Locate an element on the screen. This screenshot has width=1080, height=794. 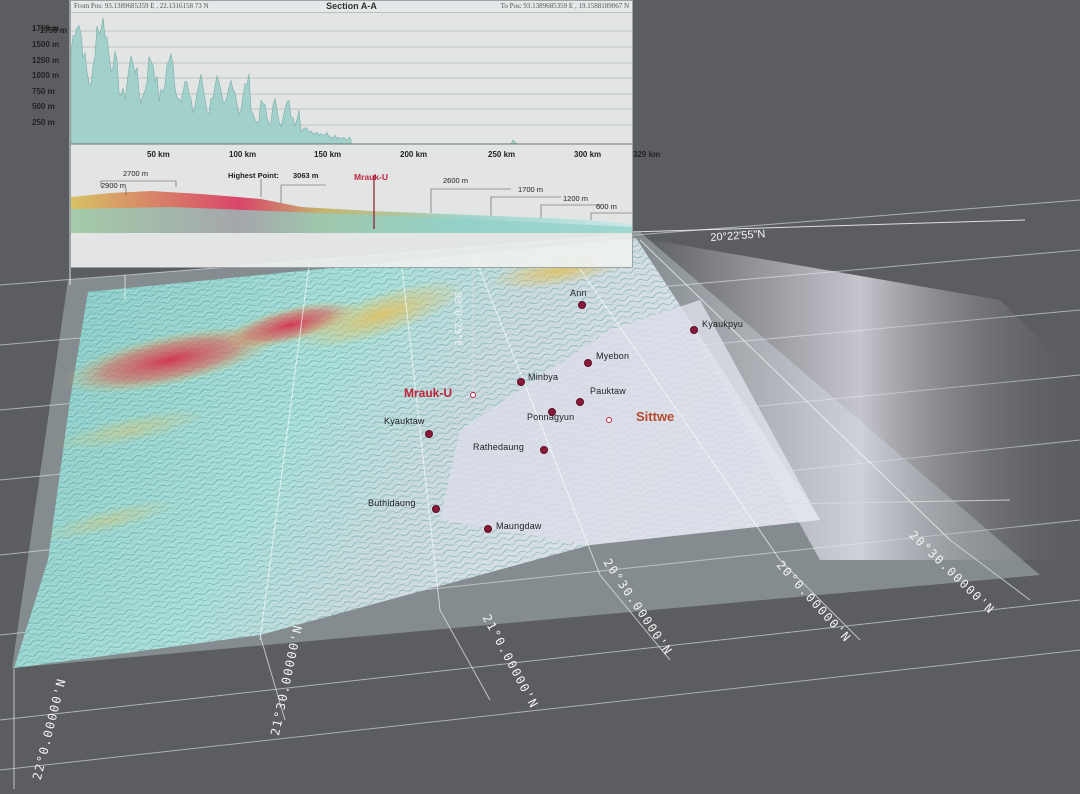
distance-tick: 100 km is located at coordinates (243, 154).